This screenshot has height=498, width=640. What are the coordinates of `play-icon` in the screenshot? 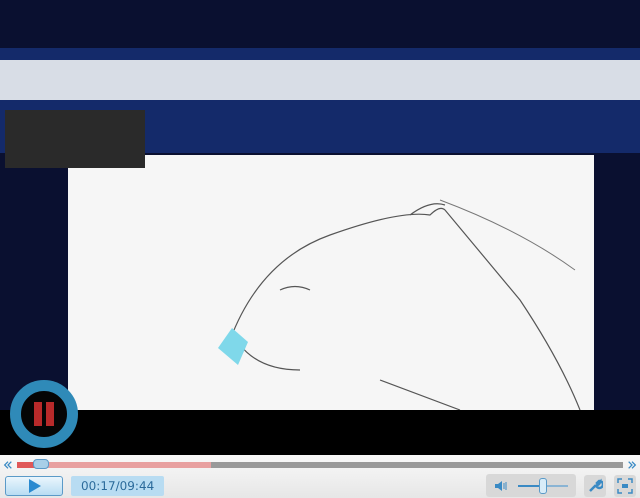 It's located at (34, 486).